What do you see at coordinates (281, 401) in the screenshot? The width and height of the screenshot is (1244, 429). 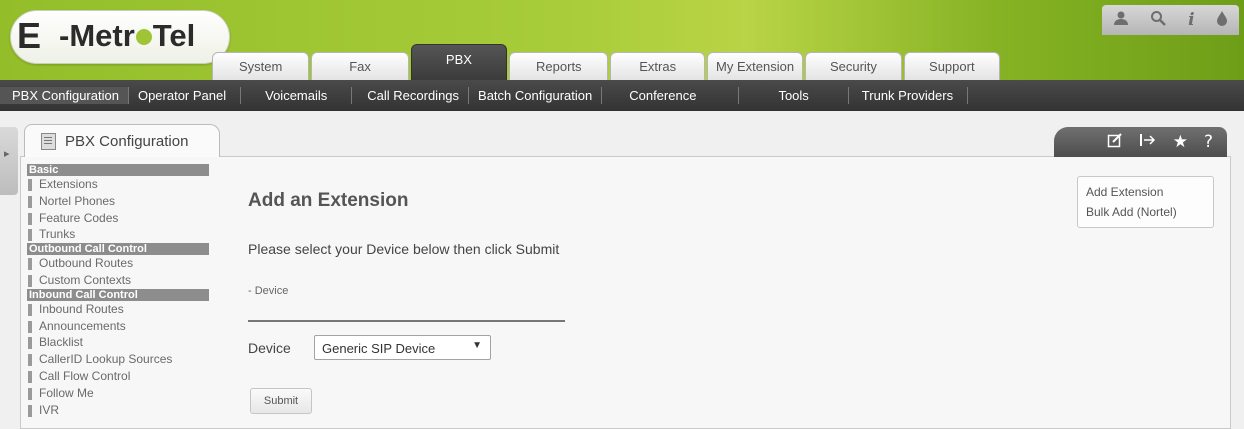 I see `submit-button: Submit` at bounding box center [281, 401].